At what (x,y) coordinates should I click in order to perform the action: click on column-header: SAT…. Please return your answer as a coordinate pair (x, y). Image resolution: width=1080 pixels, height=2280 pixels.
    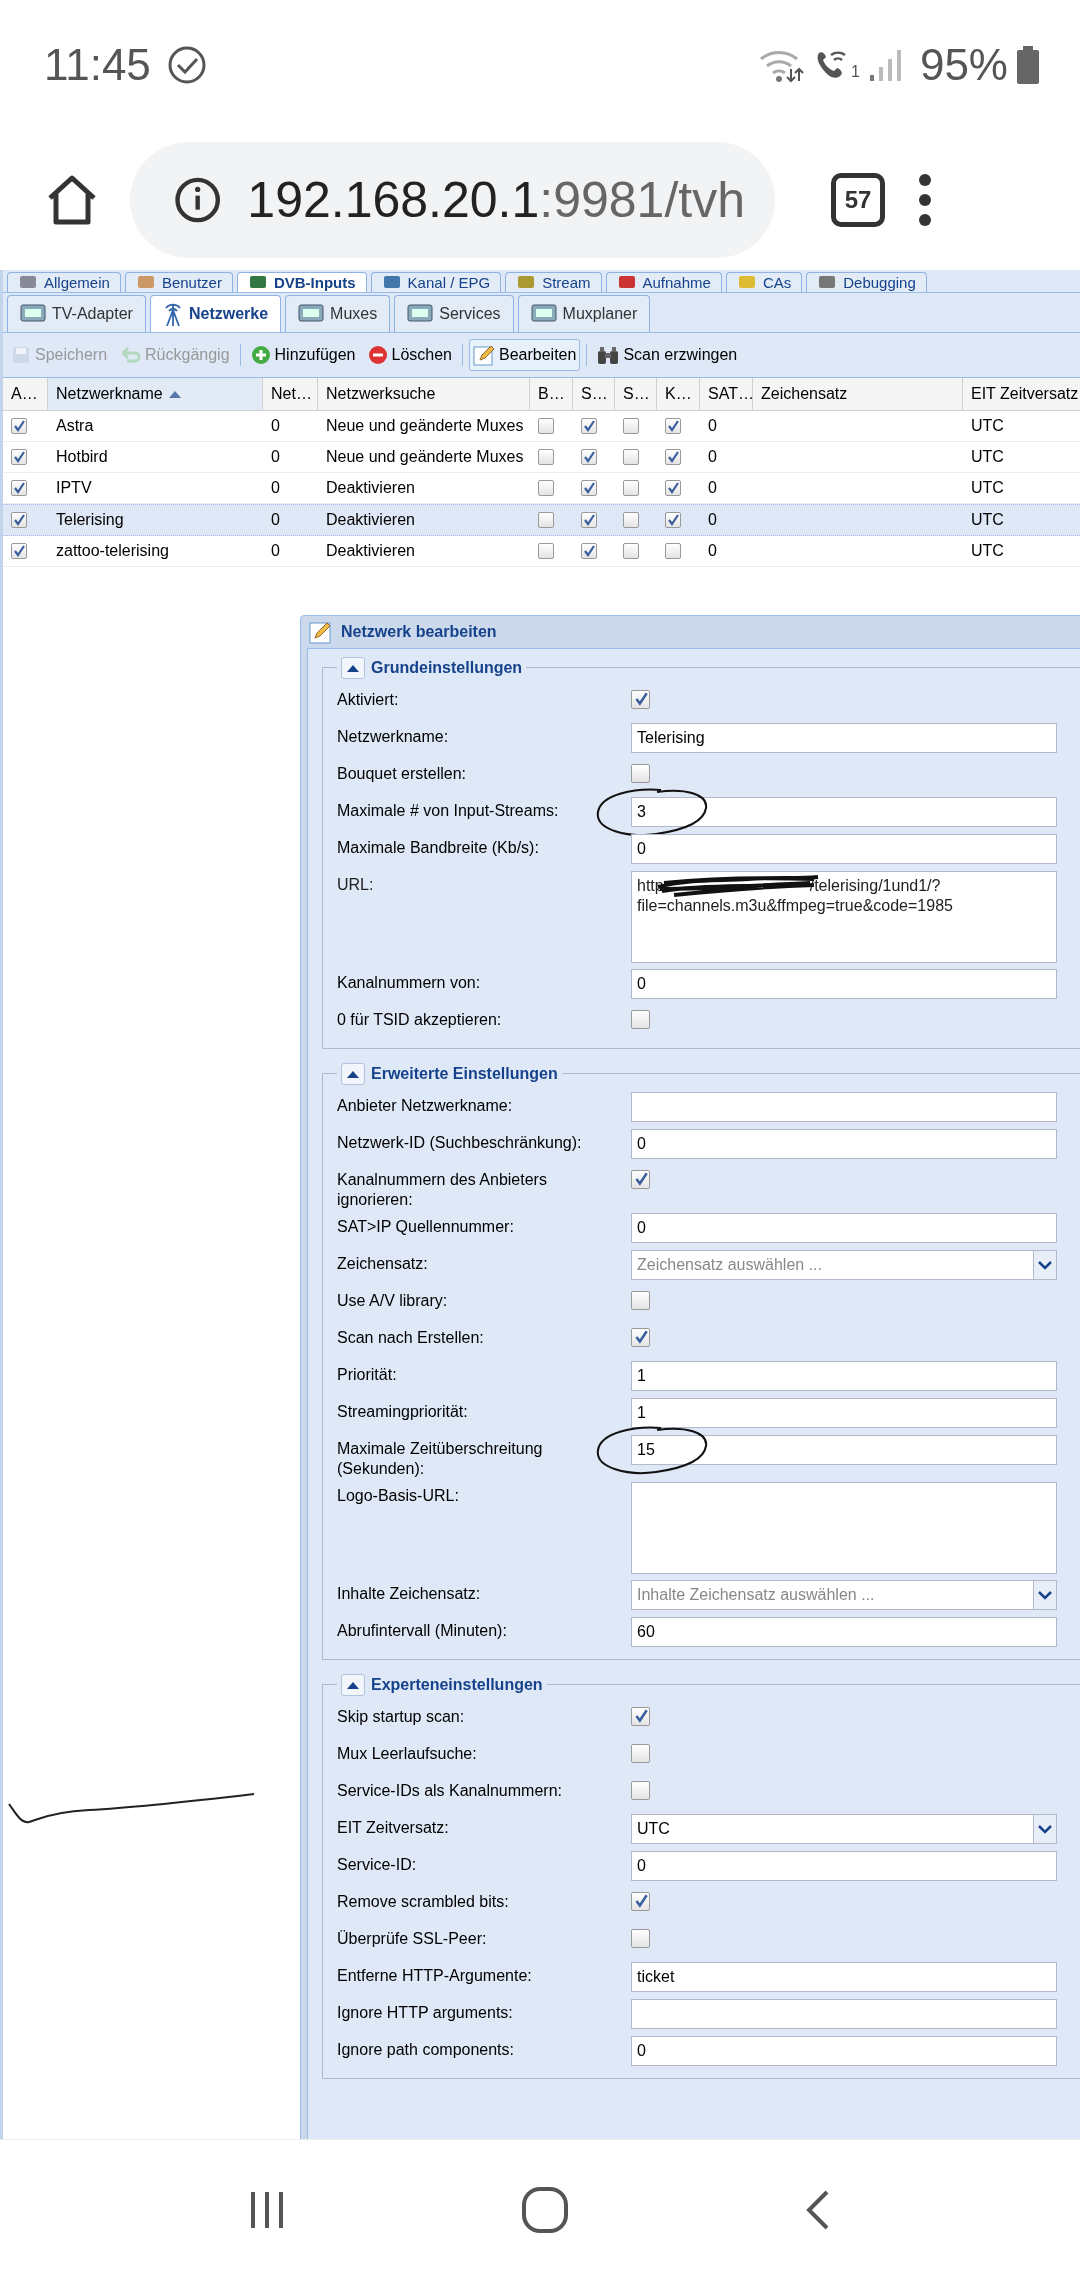
    Looking at the image, I should click on (726, 393).